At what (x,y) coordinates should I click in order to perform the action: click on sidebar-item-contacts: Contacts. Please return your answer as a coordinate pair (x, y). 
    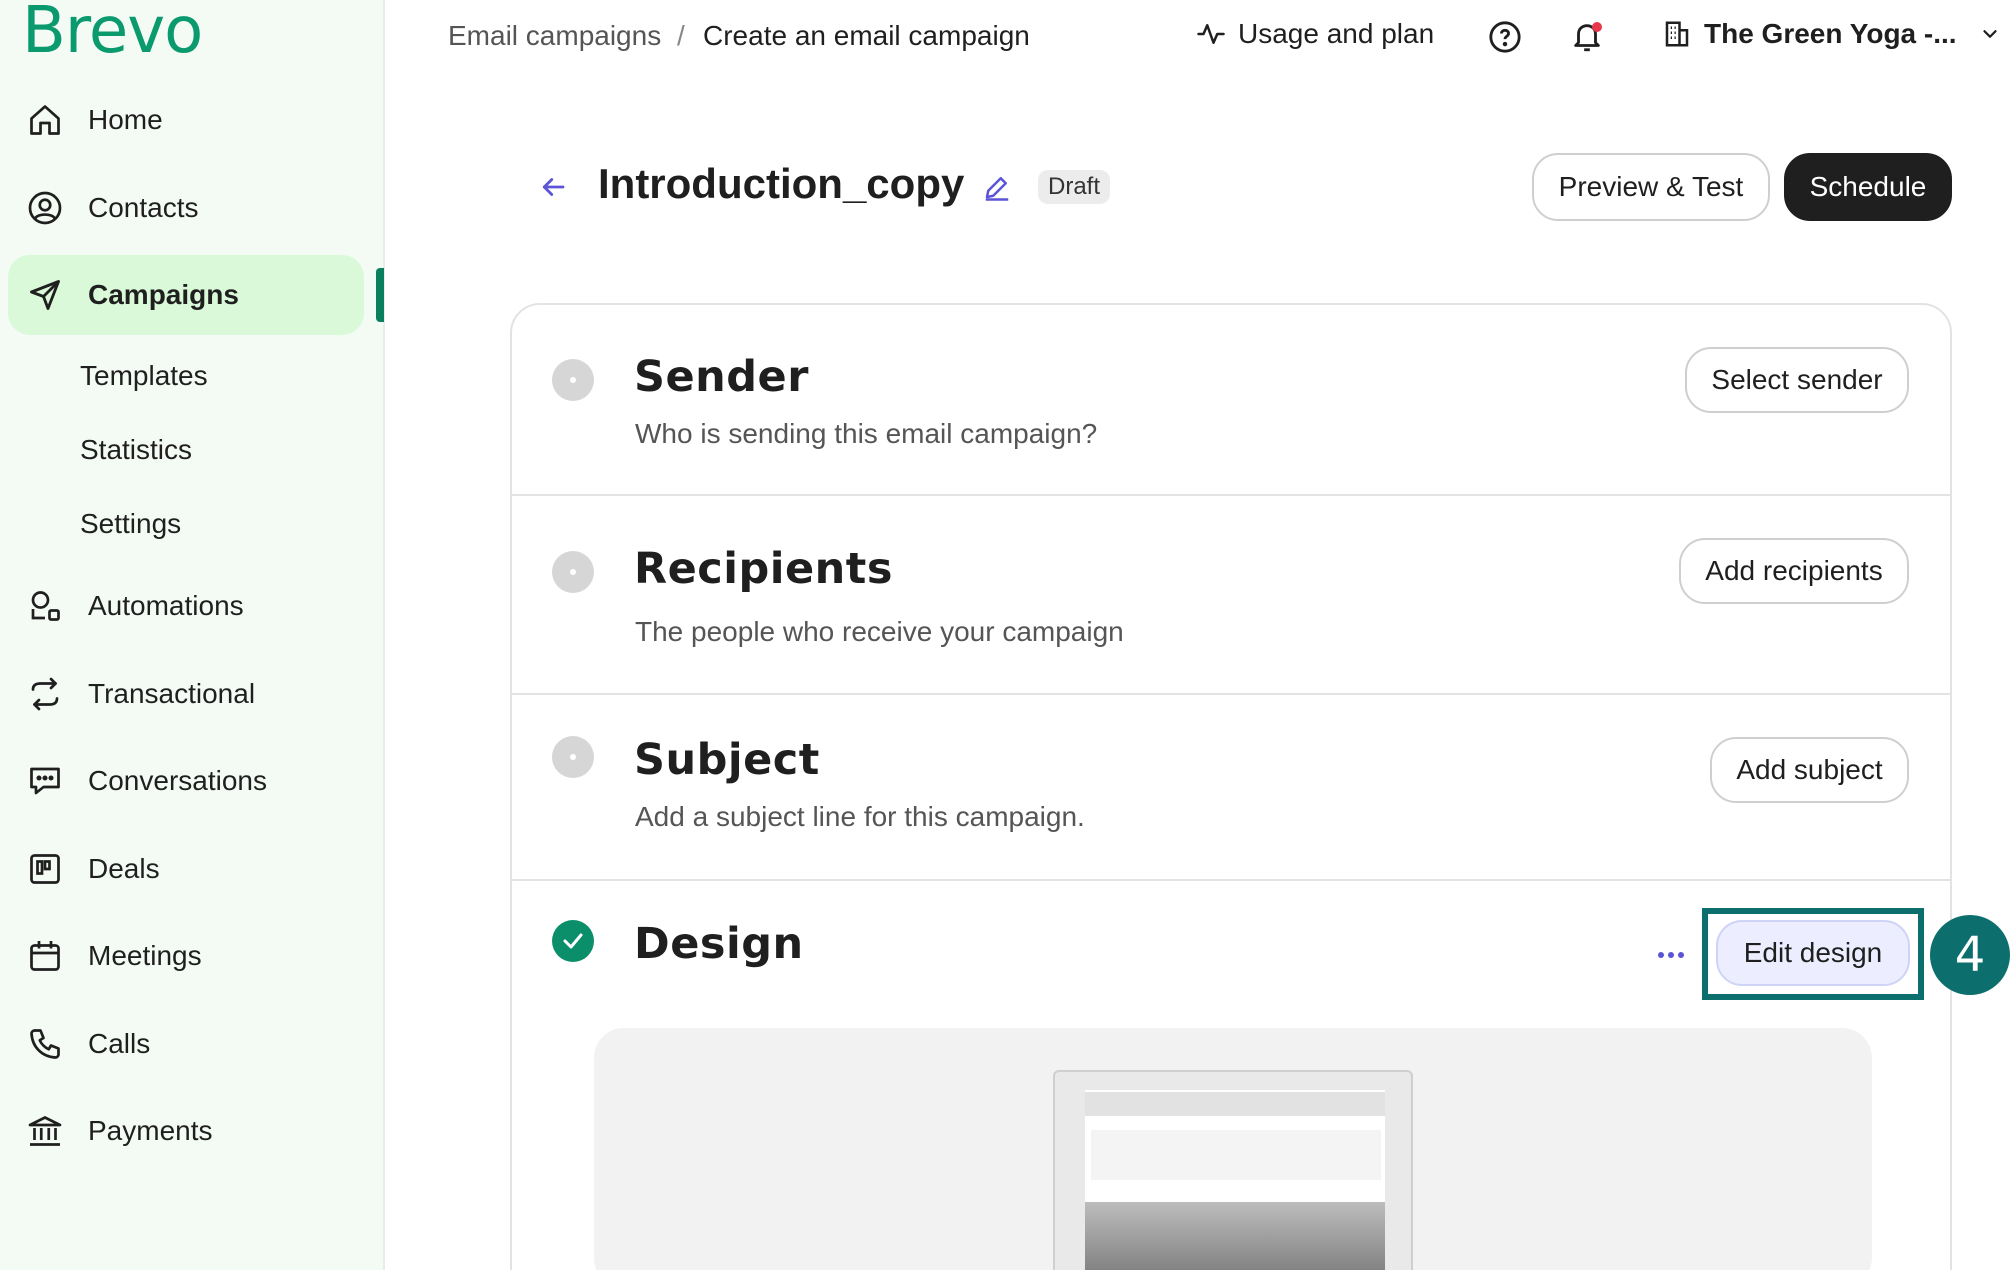
    Looking at the image, I should click on (186, 208).